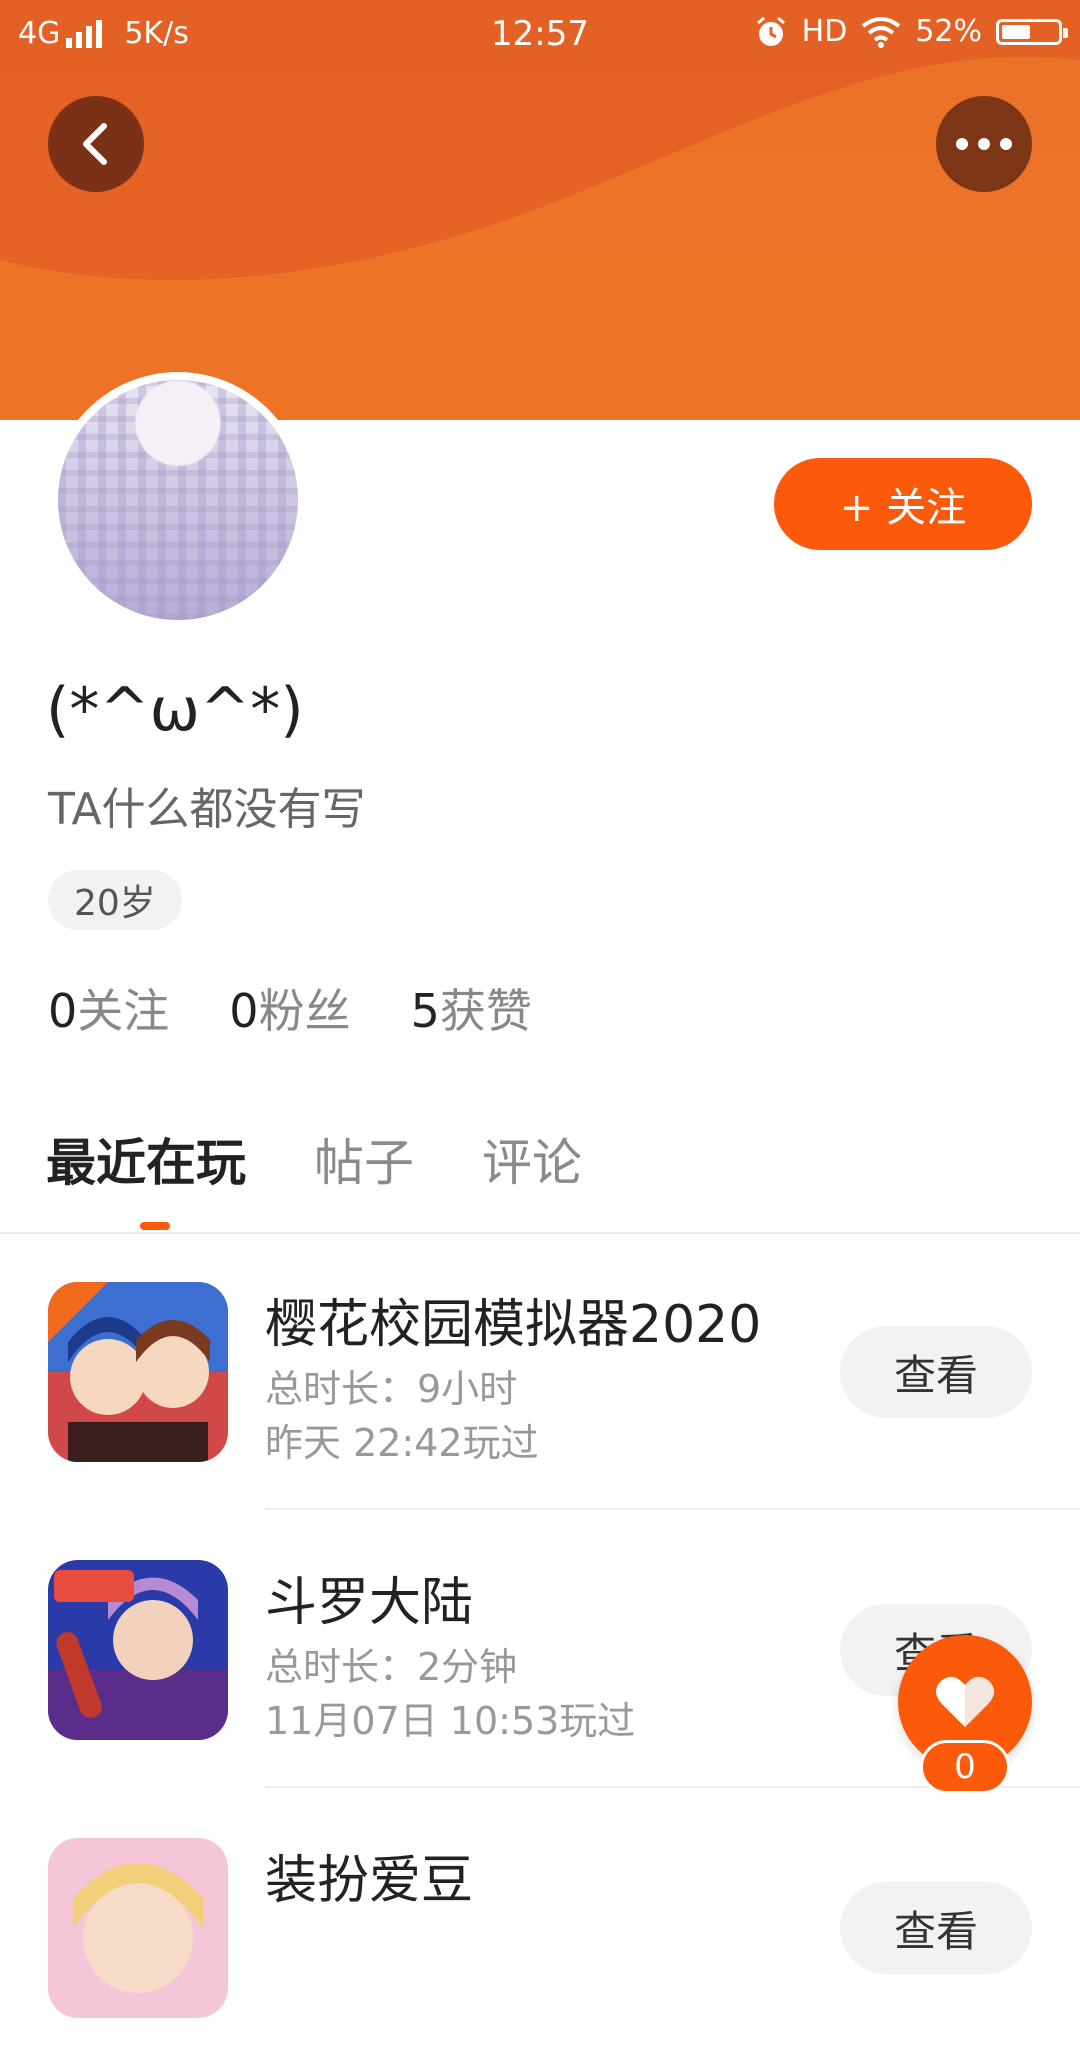  What do you see at coordinates (175, 710) in the screenshot?
I see `nickname: (*^ω^*)` at bounding box center [175, 710].